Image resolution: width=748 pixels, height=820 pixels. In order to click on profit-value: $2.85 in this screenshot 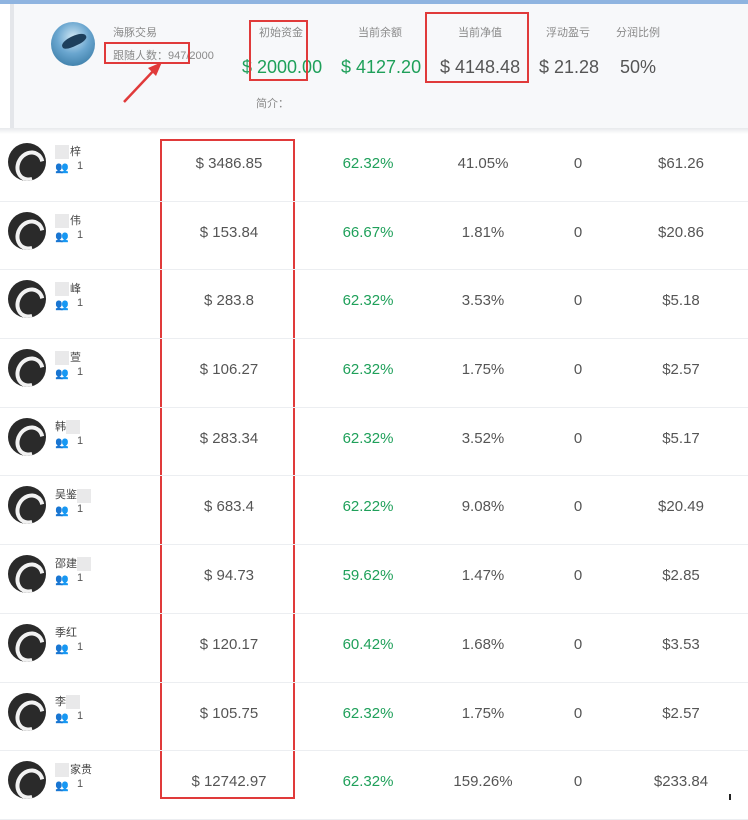, I will do `click(681, 576)`.